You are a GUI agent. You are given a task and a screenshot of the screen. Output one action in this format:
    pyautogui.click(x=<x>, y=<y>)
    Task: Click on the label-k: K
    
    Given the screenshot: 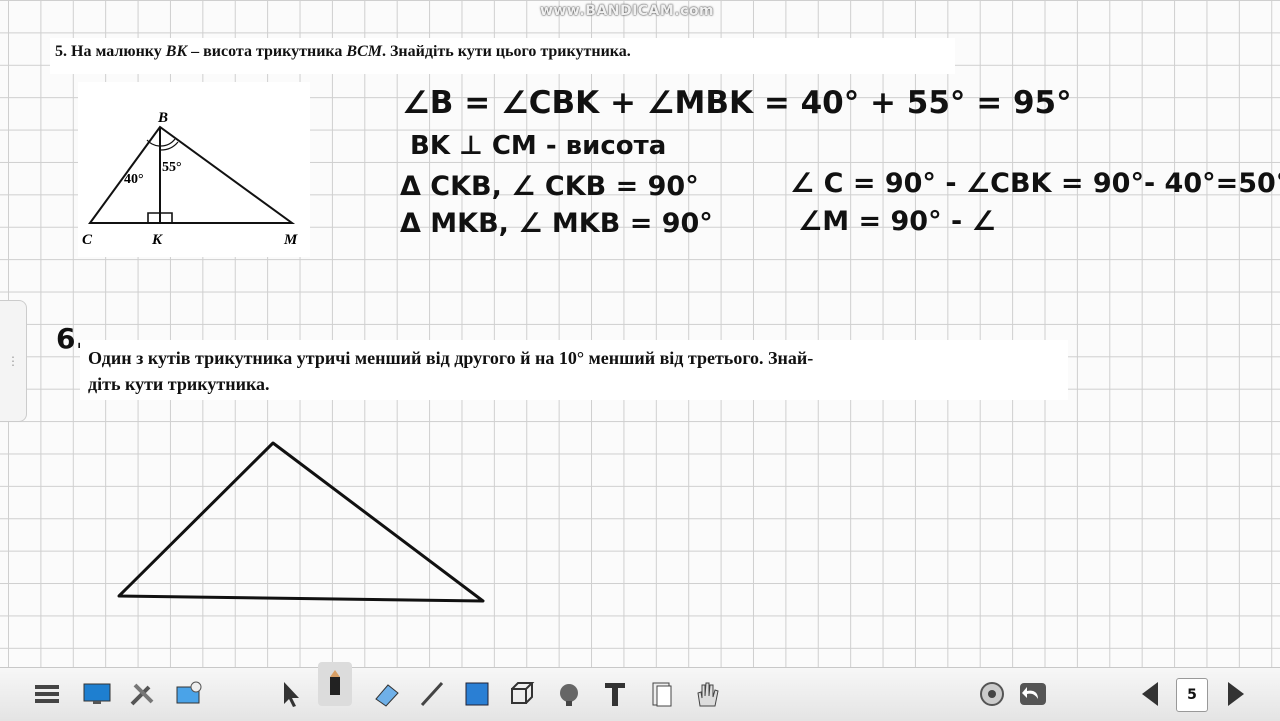 What is the action you would take?
    pyautogui.click(x=157, y=240)
    